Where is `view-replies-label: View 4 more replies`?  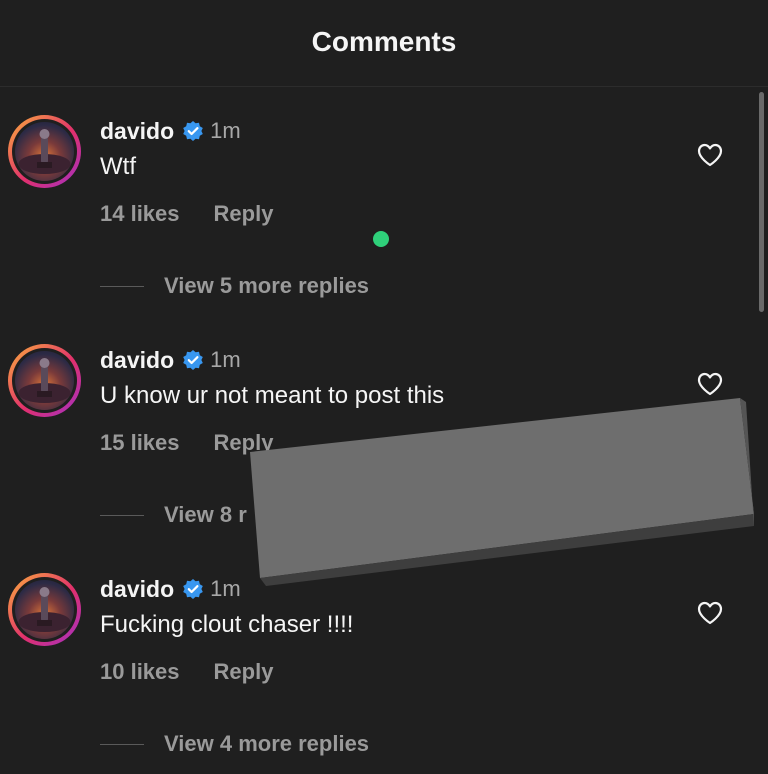 view-replies-label: View 4 more replies is located at coordinates (267, 743).